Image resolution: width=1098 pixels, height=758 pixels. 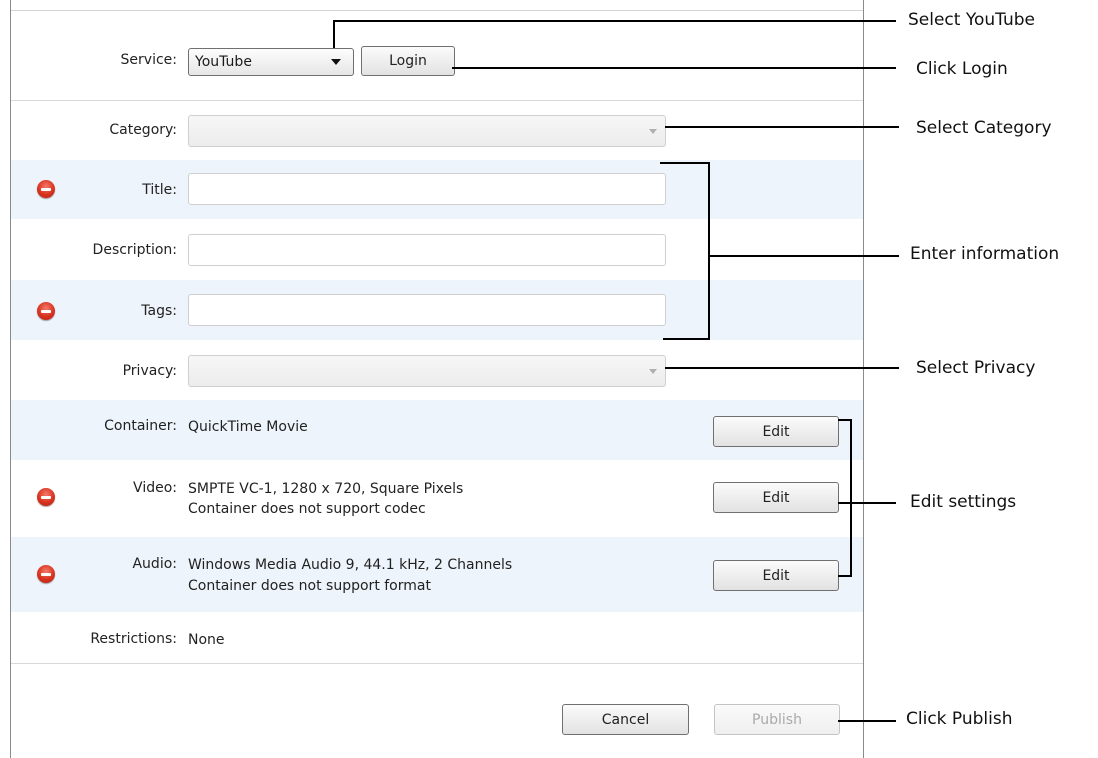 I want to click on tags-input, so click(x=427, y=310).